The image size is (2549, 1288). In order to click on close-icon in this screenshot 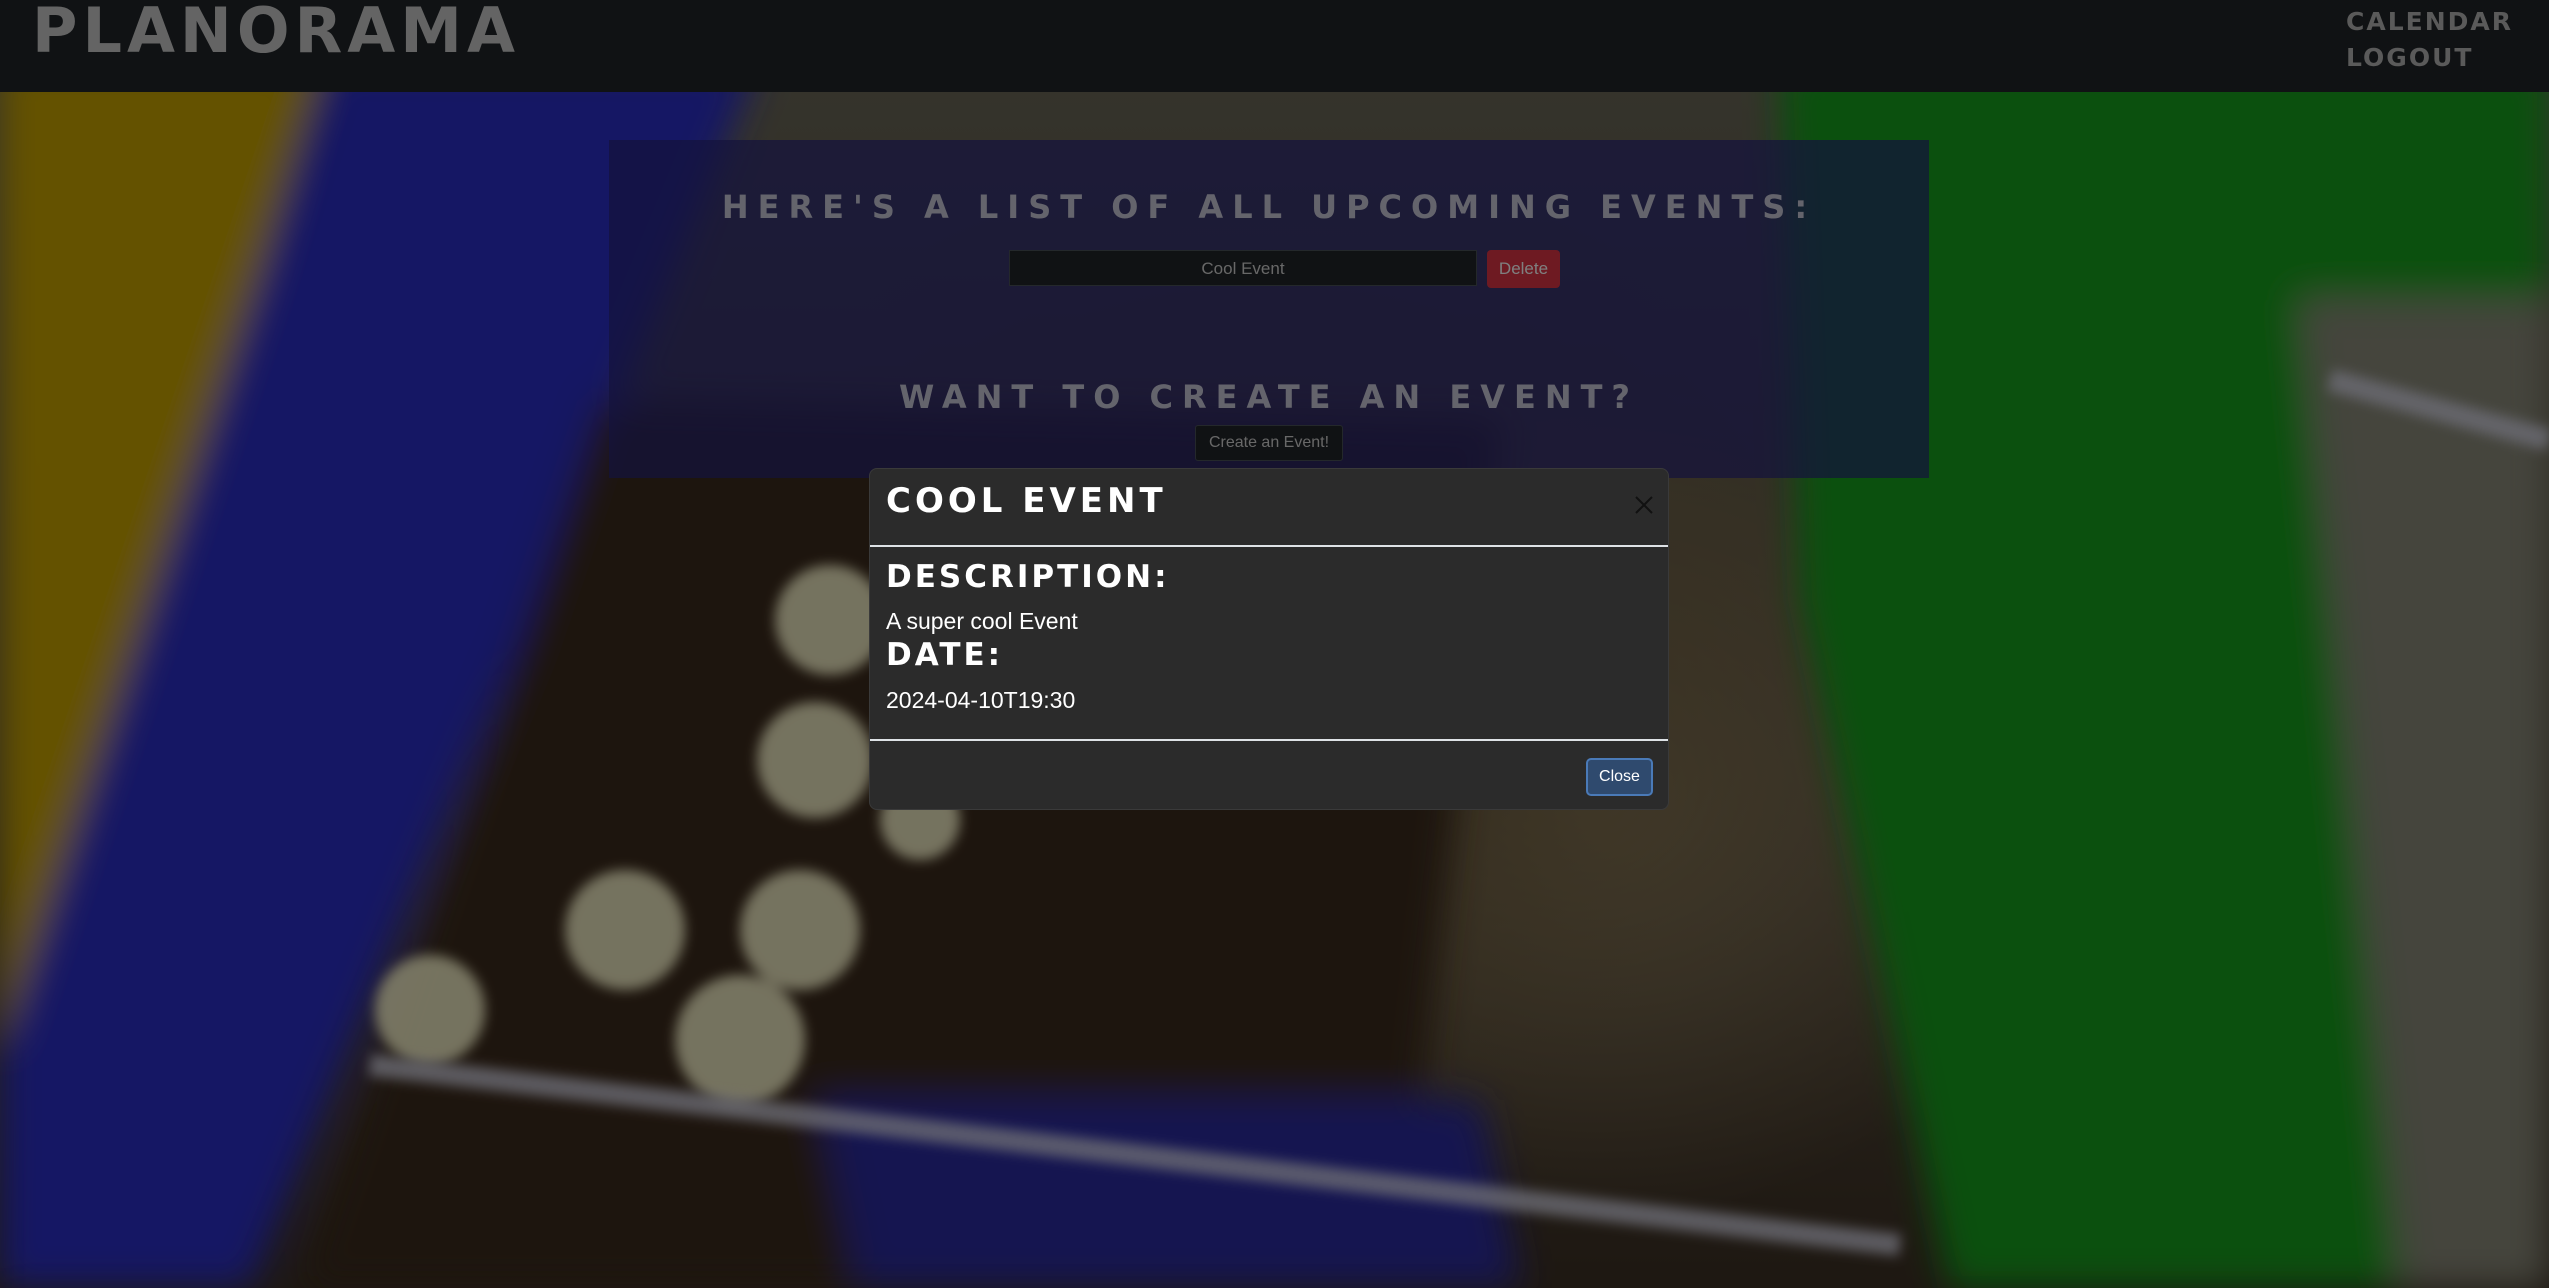, I will do `click(1644, 505)`.